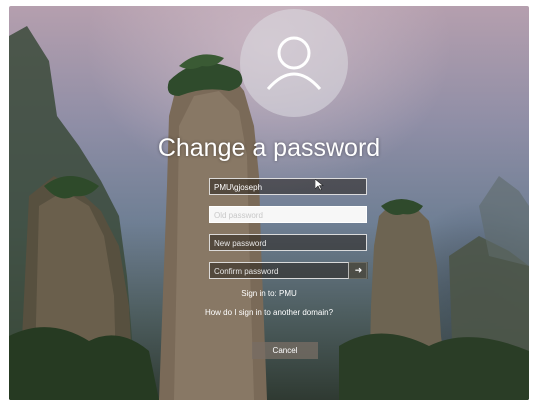  Describe the element at coordinates (319, 185) in the screenshot. I see `mouse-cursor-icon` at that location.